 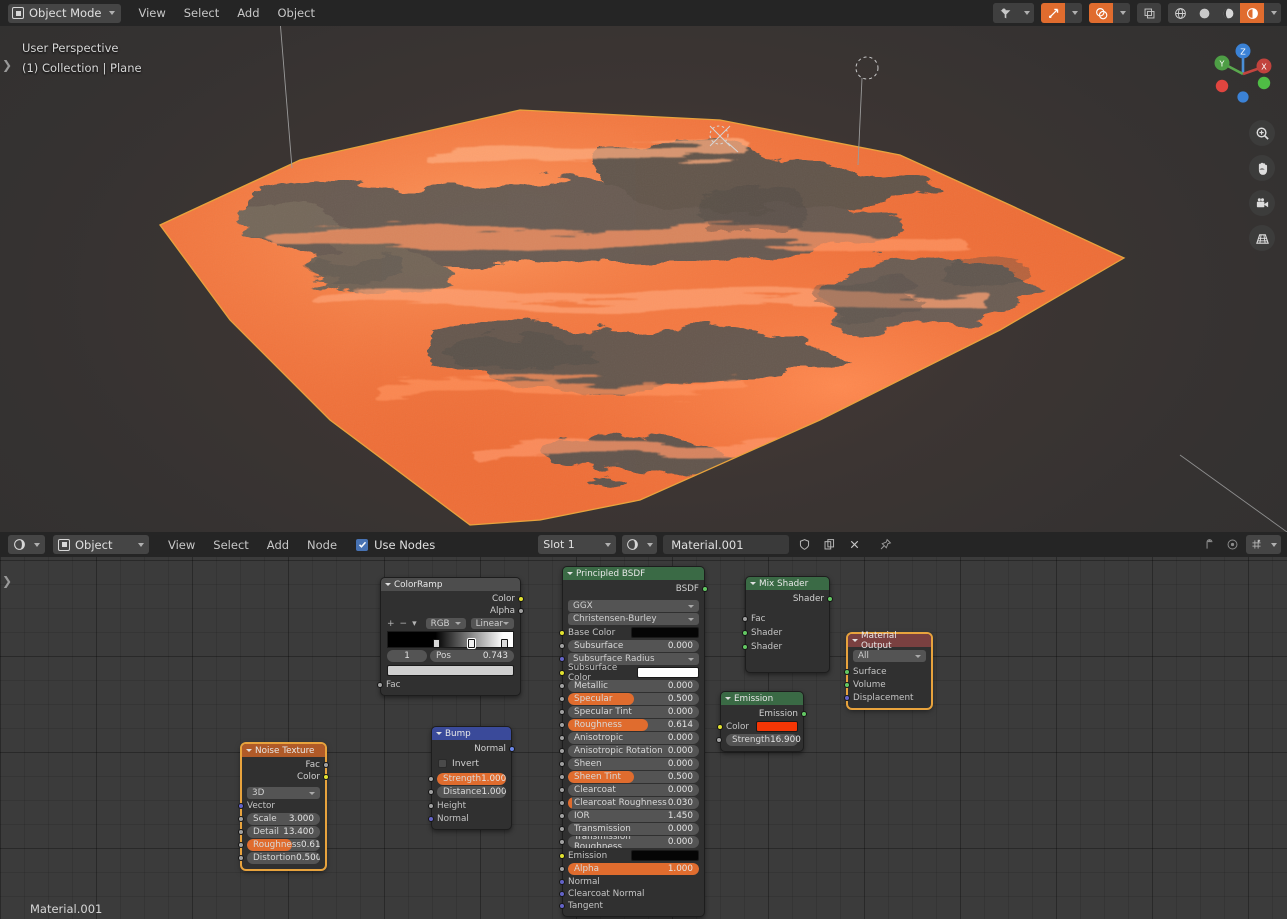 What do you see at coordinates (1053, 13) in the screenshot?
I see `show-gizmo-icon` at bounding box center [1053, 13].